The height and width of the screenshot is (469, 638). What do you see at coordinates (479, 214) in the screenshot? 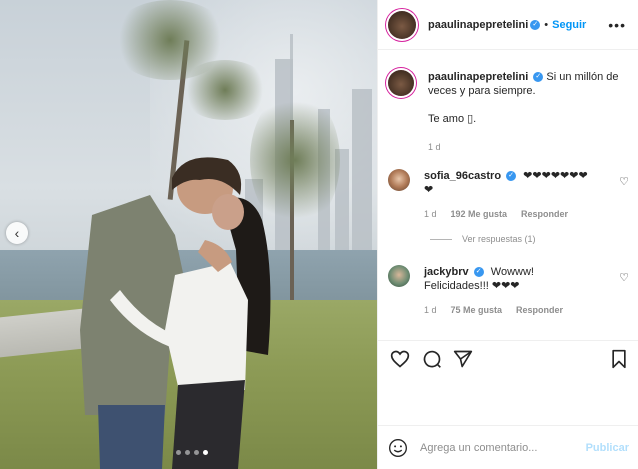
I see `comment-likes: 192 Me gusta` at bounding box center [479, 214].